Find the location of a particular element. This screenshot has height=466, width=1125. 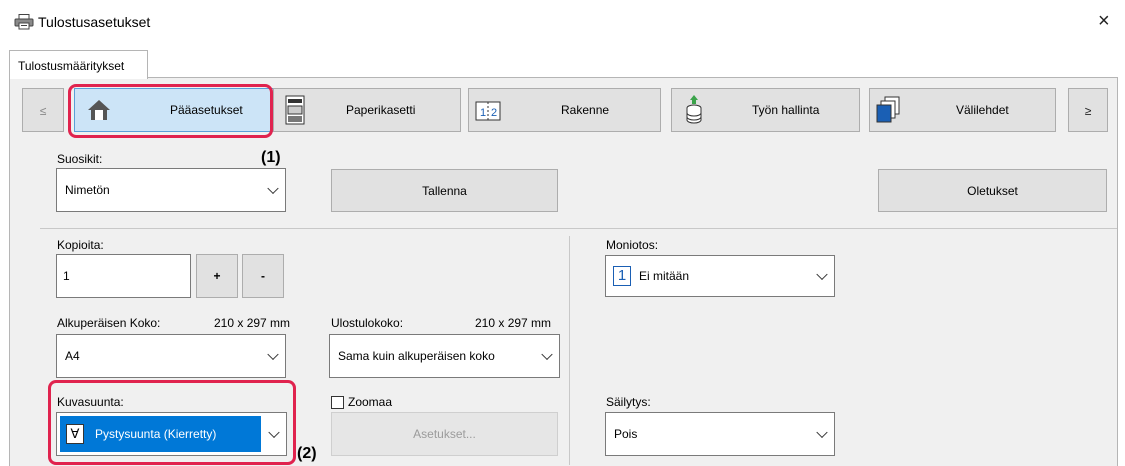

orientation-select: ∀ Pystysuunta (Kierretty) is located at coordinates (171, 434).